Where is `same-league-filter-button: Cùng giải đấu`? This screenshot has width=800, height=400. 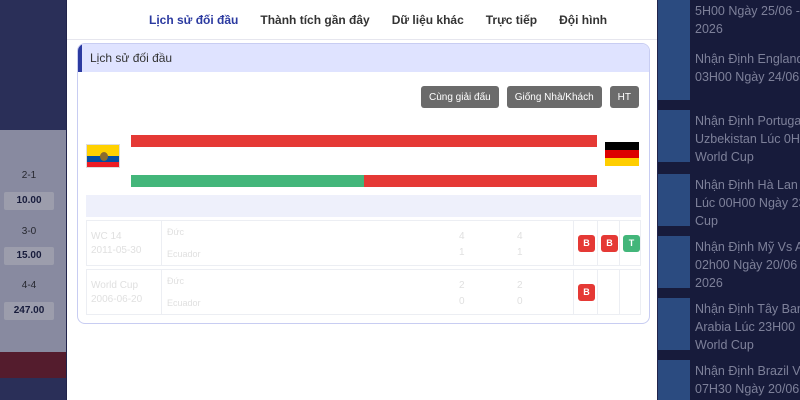 same-league-filter-button: Cùng giải đấu is located at coordinates (459, 97).